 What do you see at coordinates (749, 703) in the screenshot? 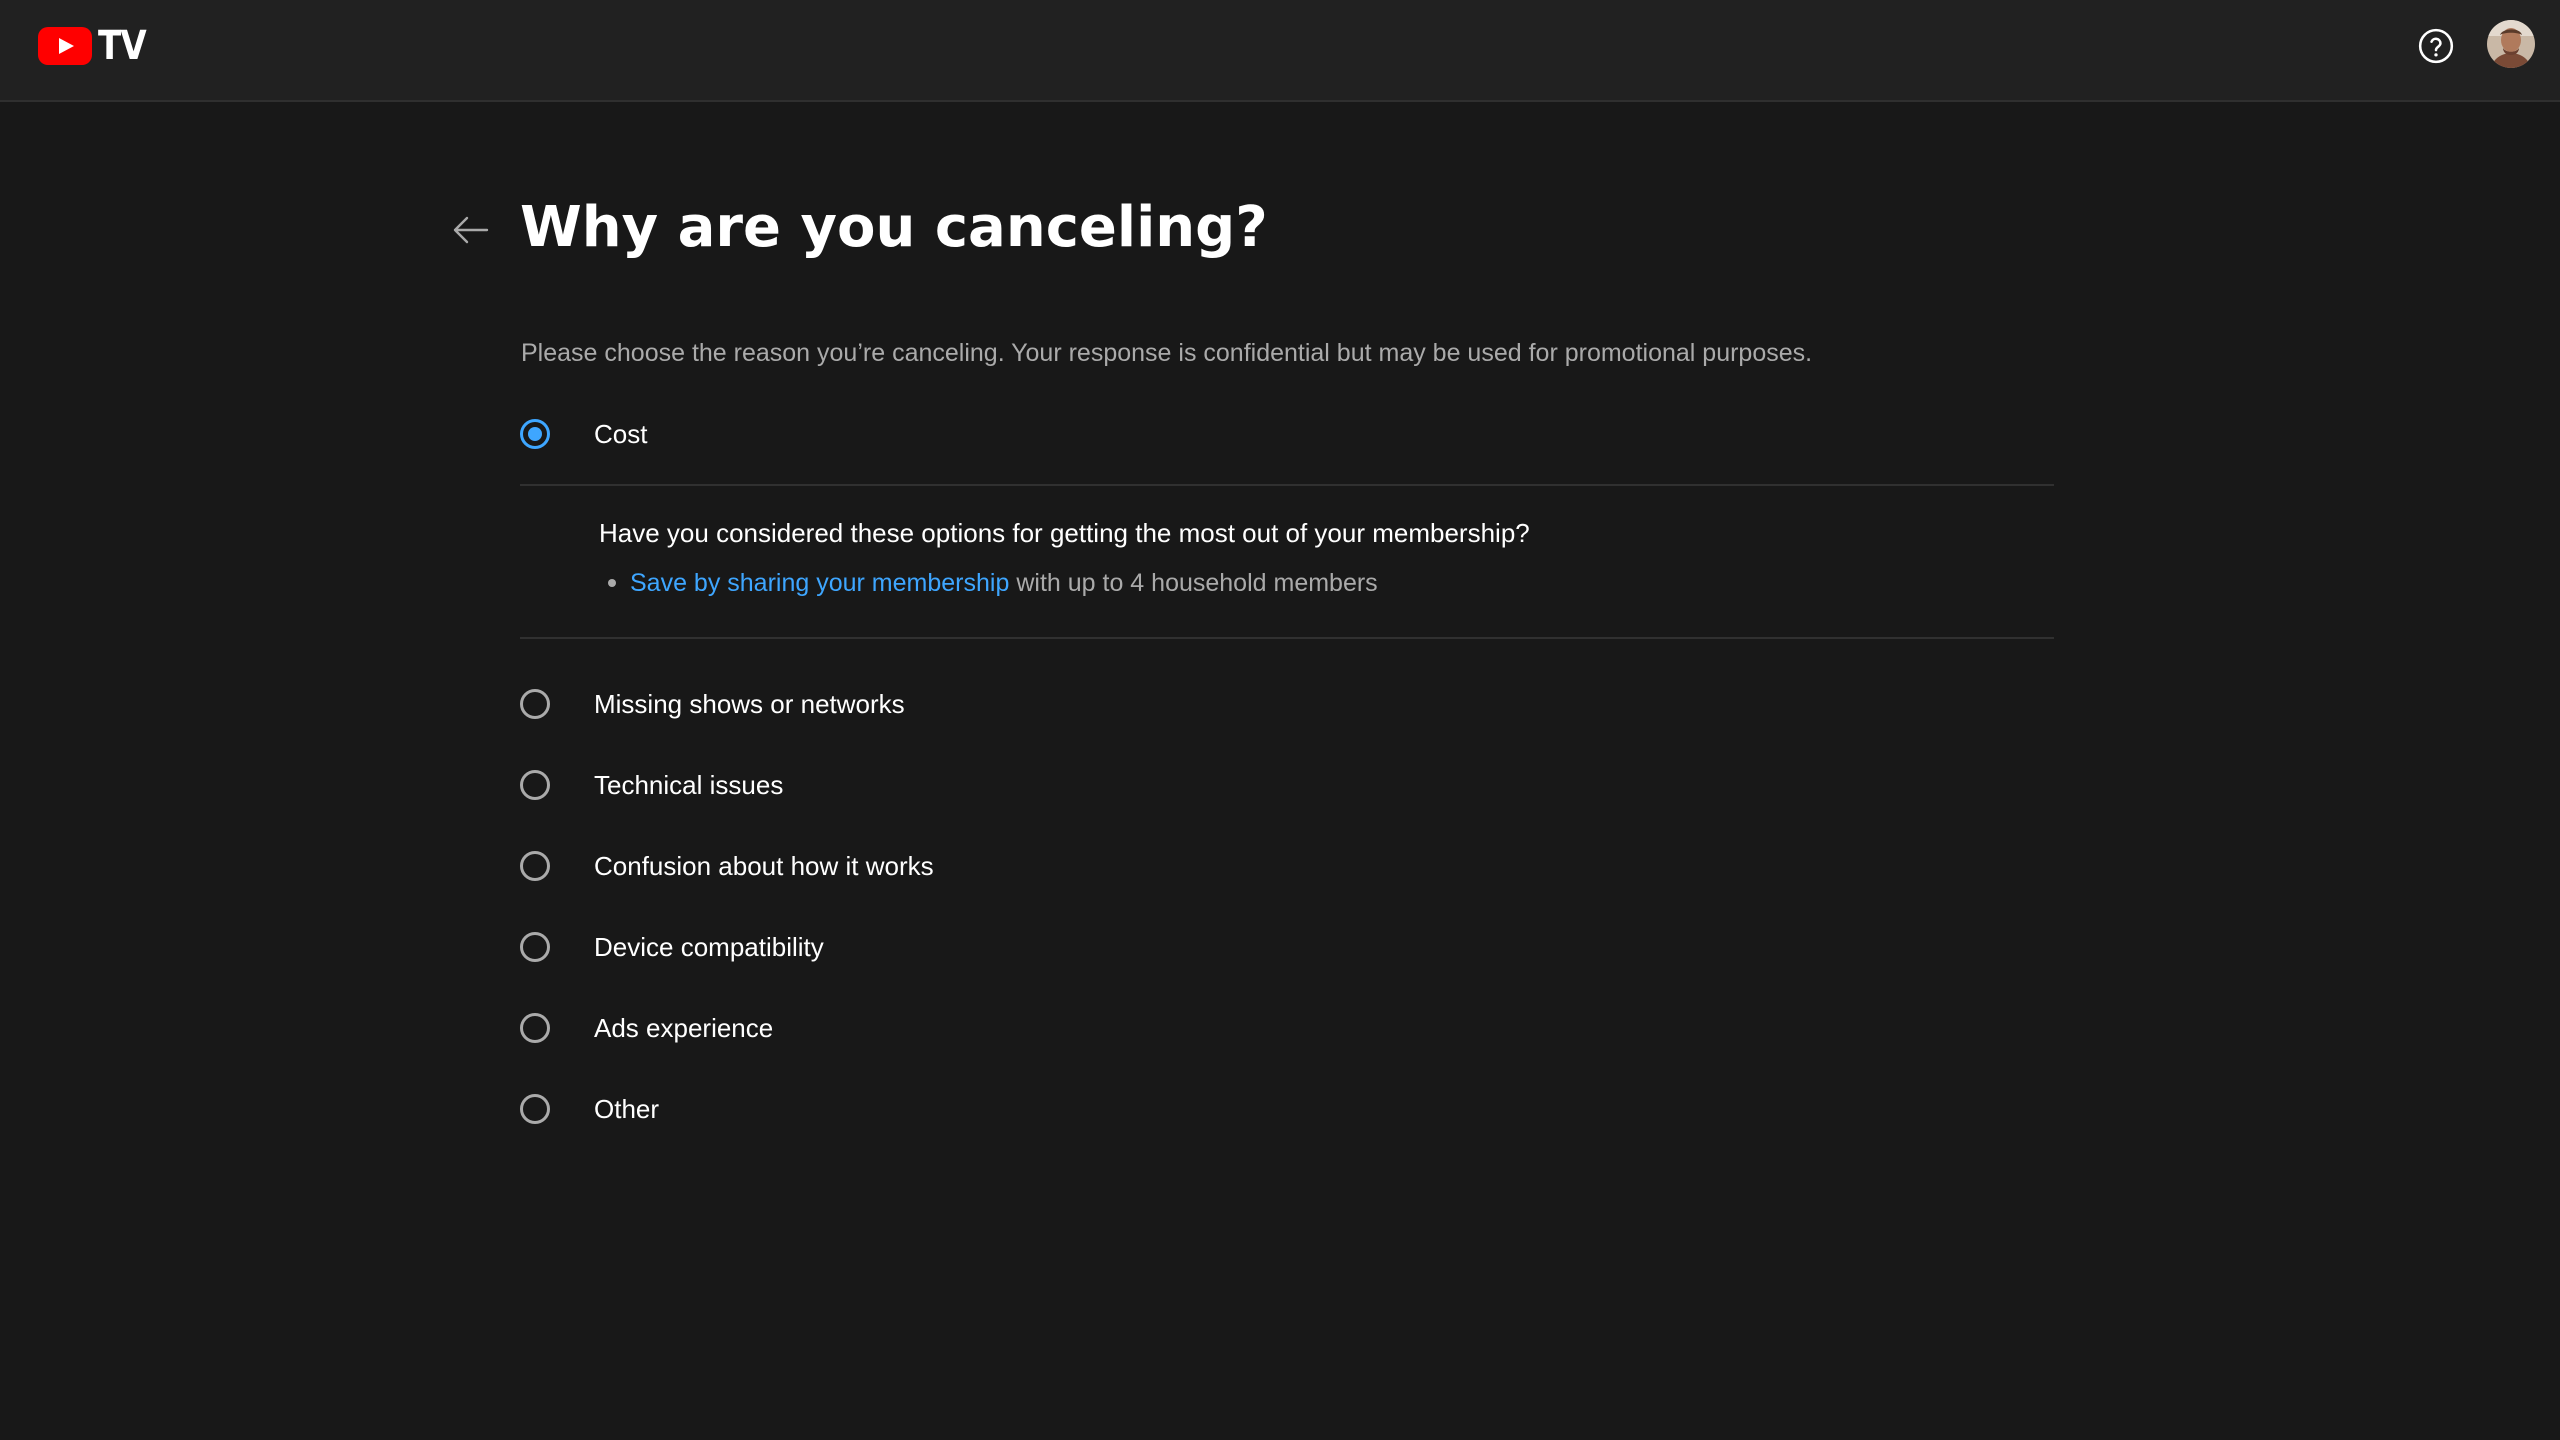
I see `option-label: Missing shows or networks` at bounding box center [749, 703].